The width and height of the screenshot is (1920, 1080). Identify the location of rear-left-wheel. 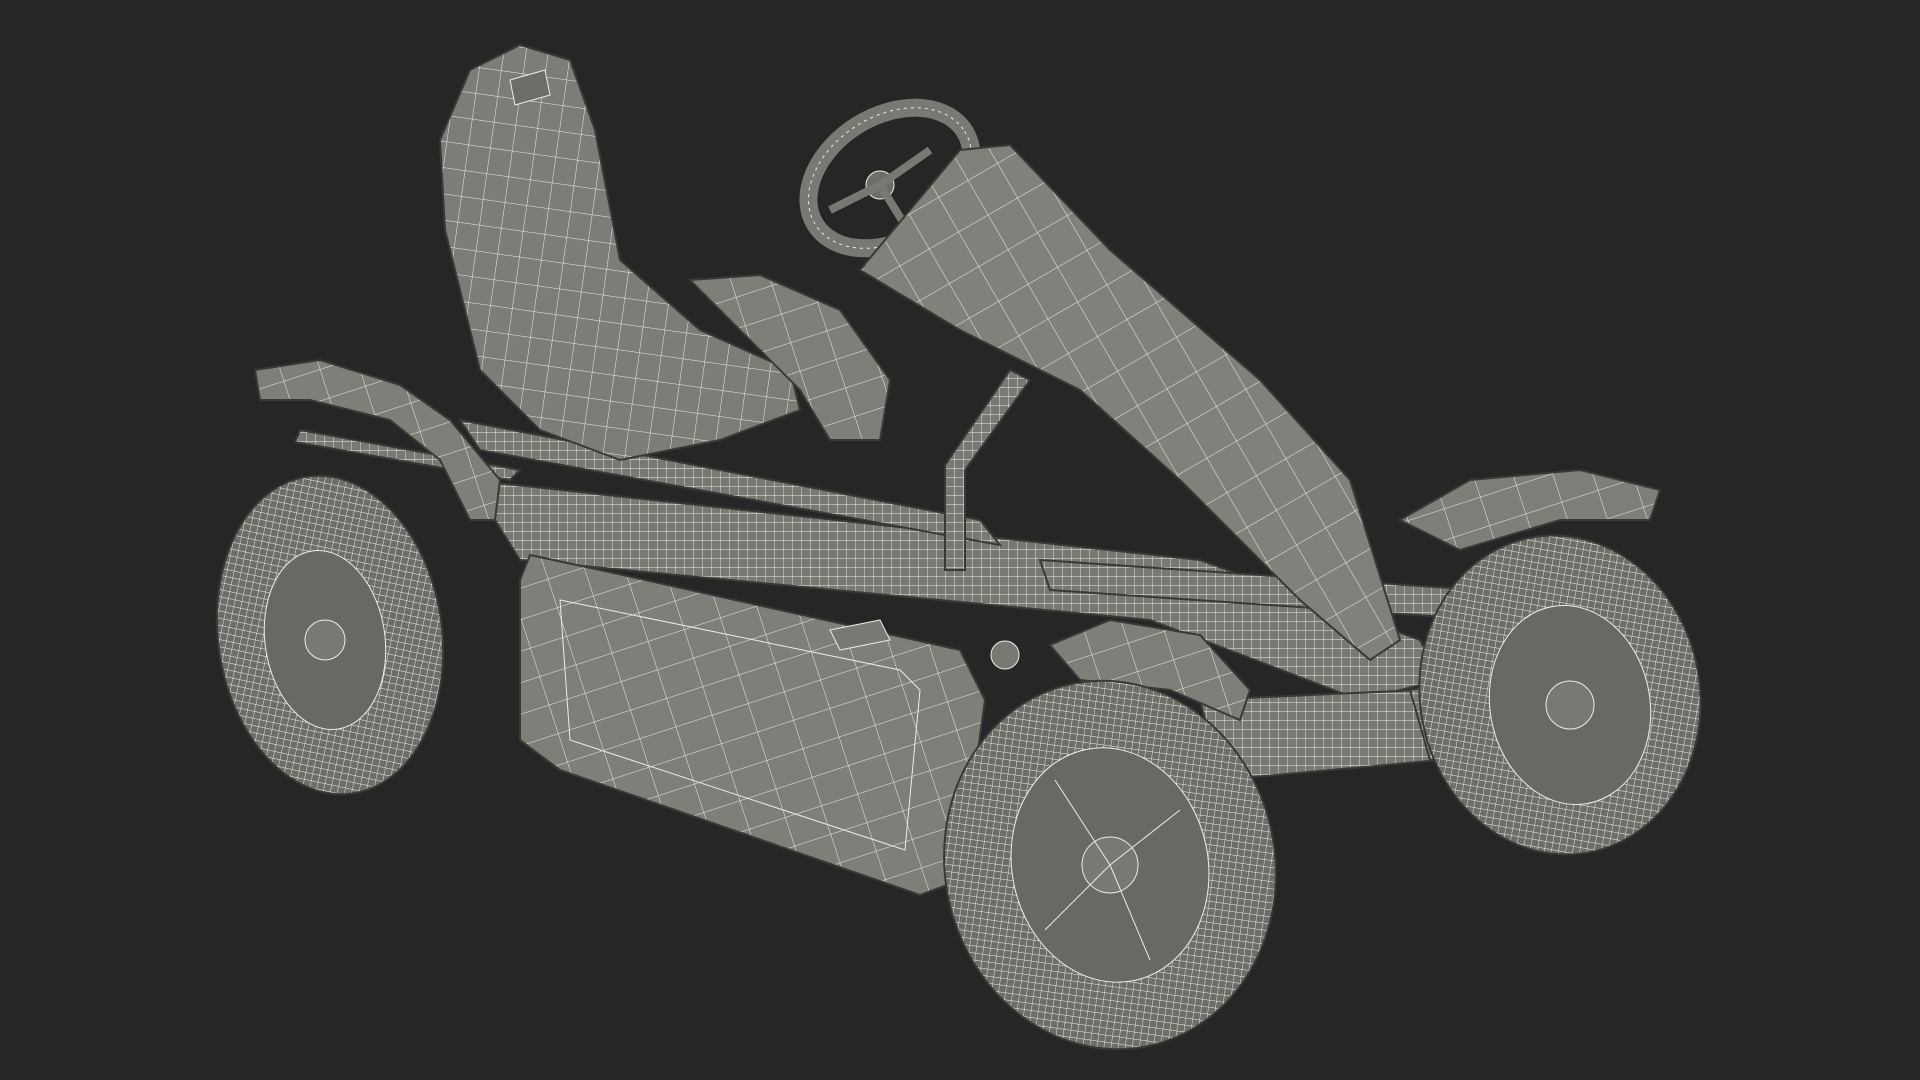
(330, 635).